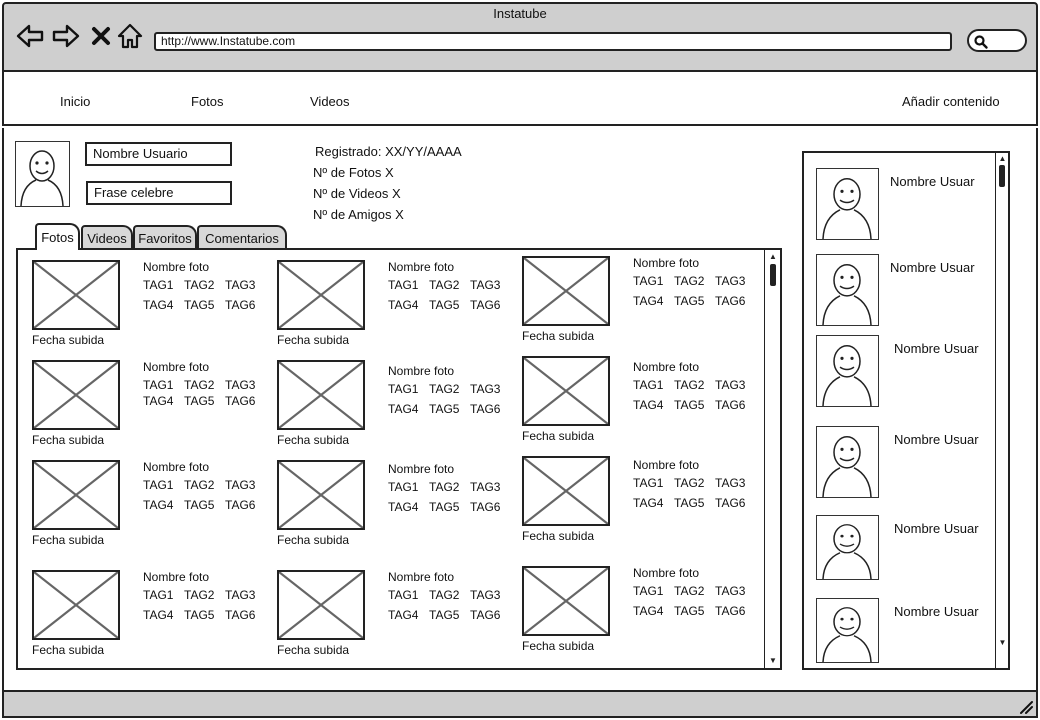 The image size is (1040, 720). Describe the element at coordinates (57, 236) in the screenshot. I see `tab-fotos: Fotos` at that location.